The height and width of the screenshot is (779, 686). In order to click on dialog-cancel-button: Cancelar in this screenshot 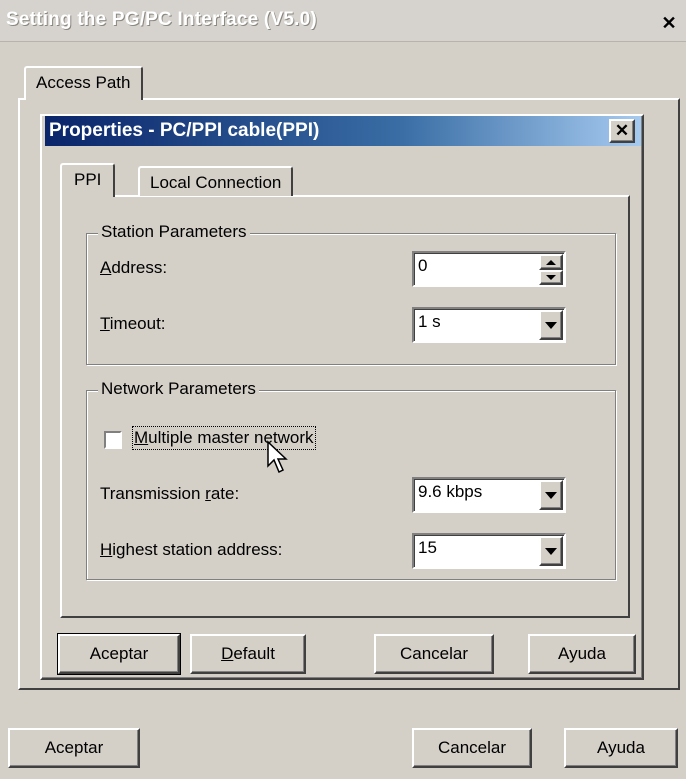, I will do `click(434, 654)`.